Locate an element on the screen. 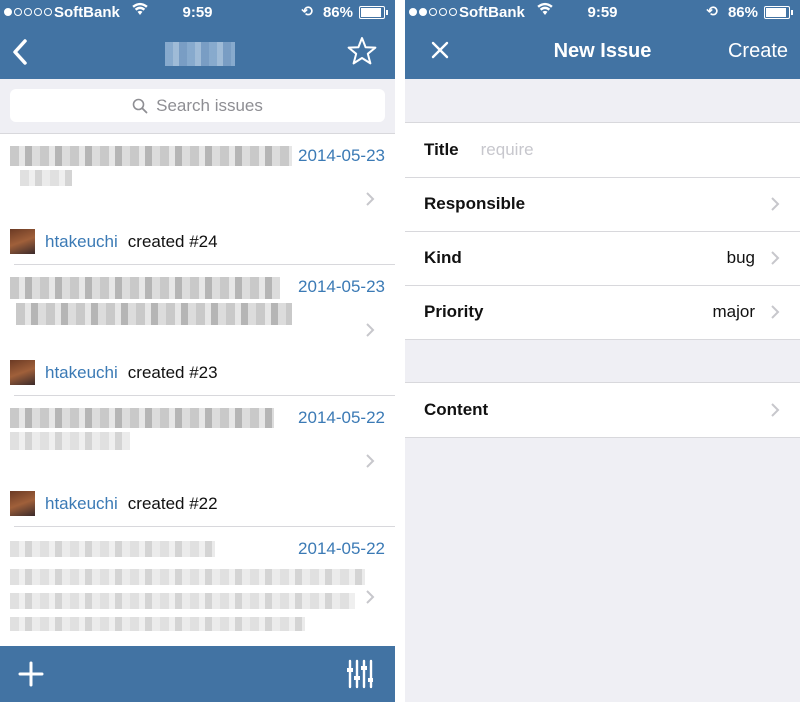  field-label: Priority is located at coordinates (454, 311).